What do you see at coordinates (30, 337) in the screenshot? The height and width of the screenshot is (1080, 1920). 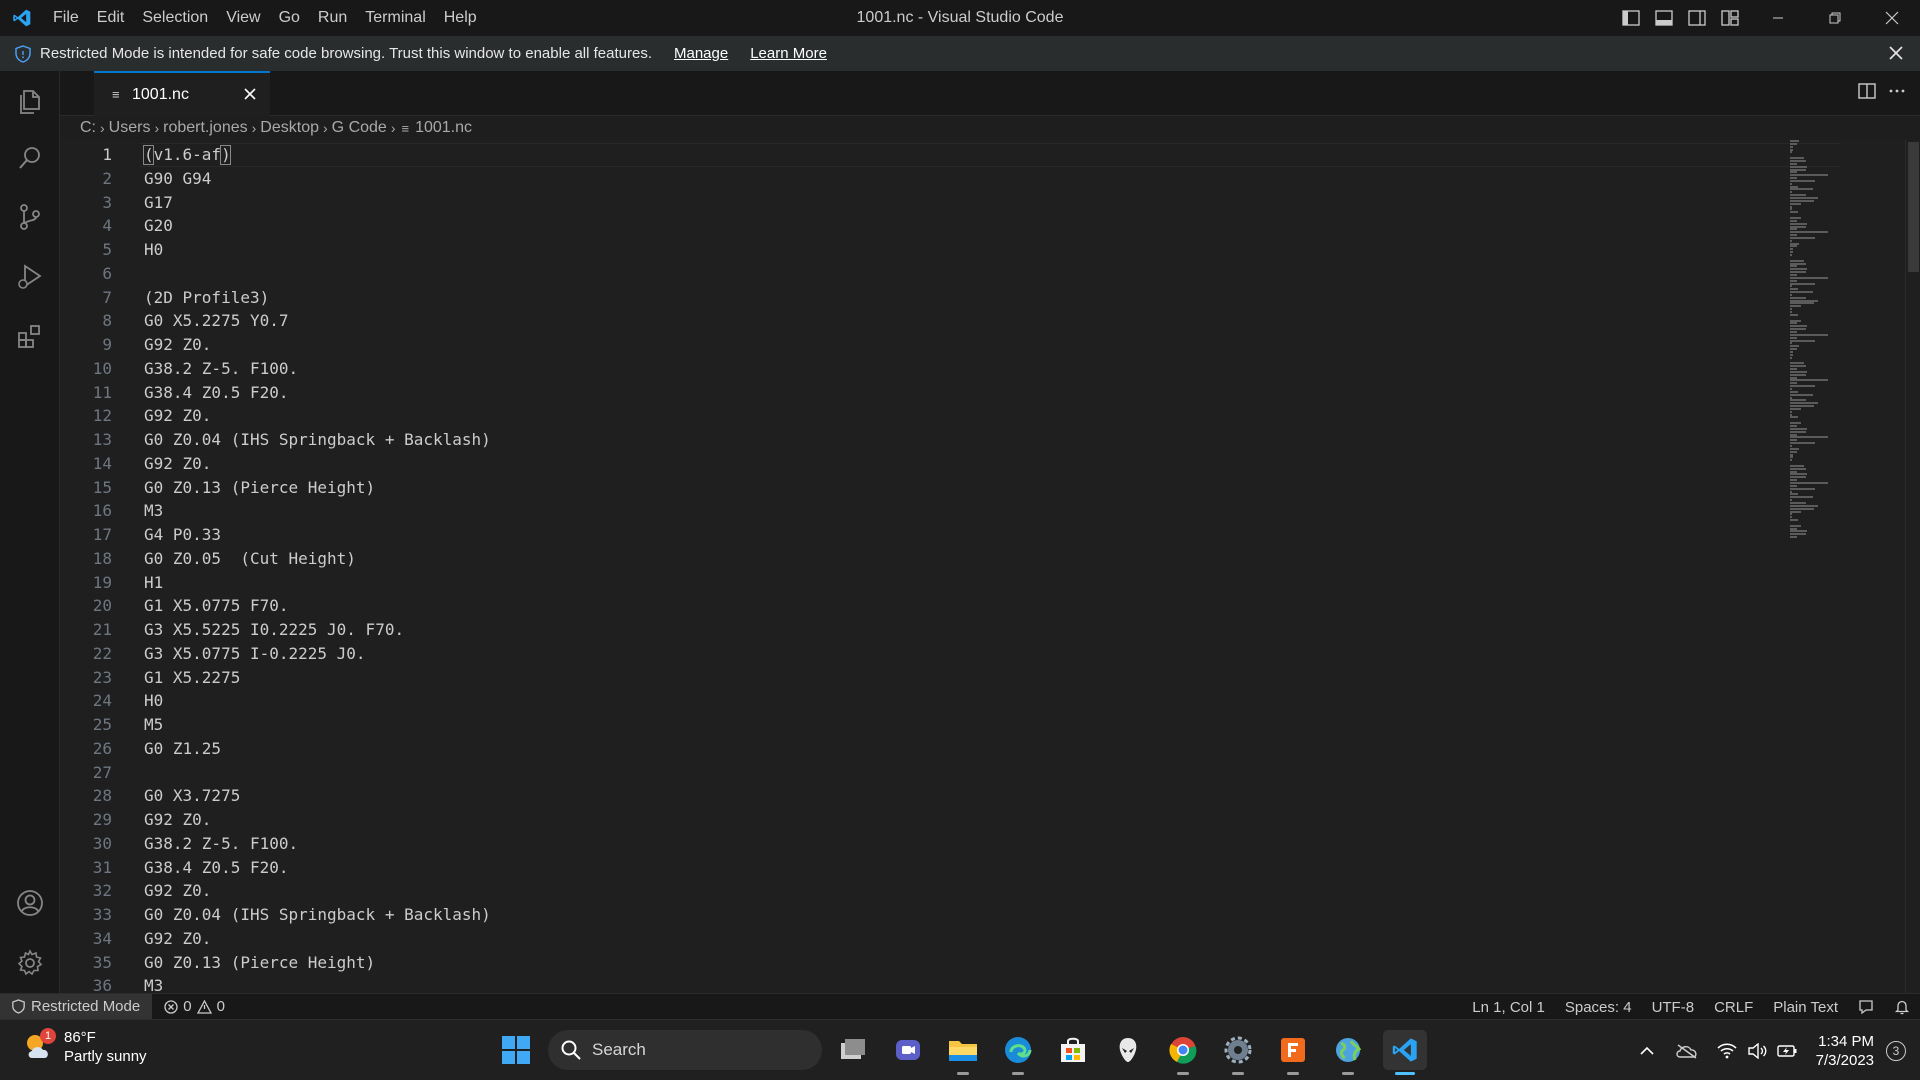 I see `extensions-icon` at bounding box center [30, 337].